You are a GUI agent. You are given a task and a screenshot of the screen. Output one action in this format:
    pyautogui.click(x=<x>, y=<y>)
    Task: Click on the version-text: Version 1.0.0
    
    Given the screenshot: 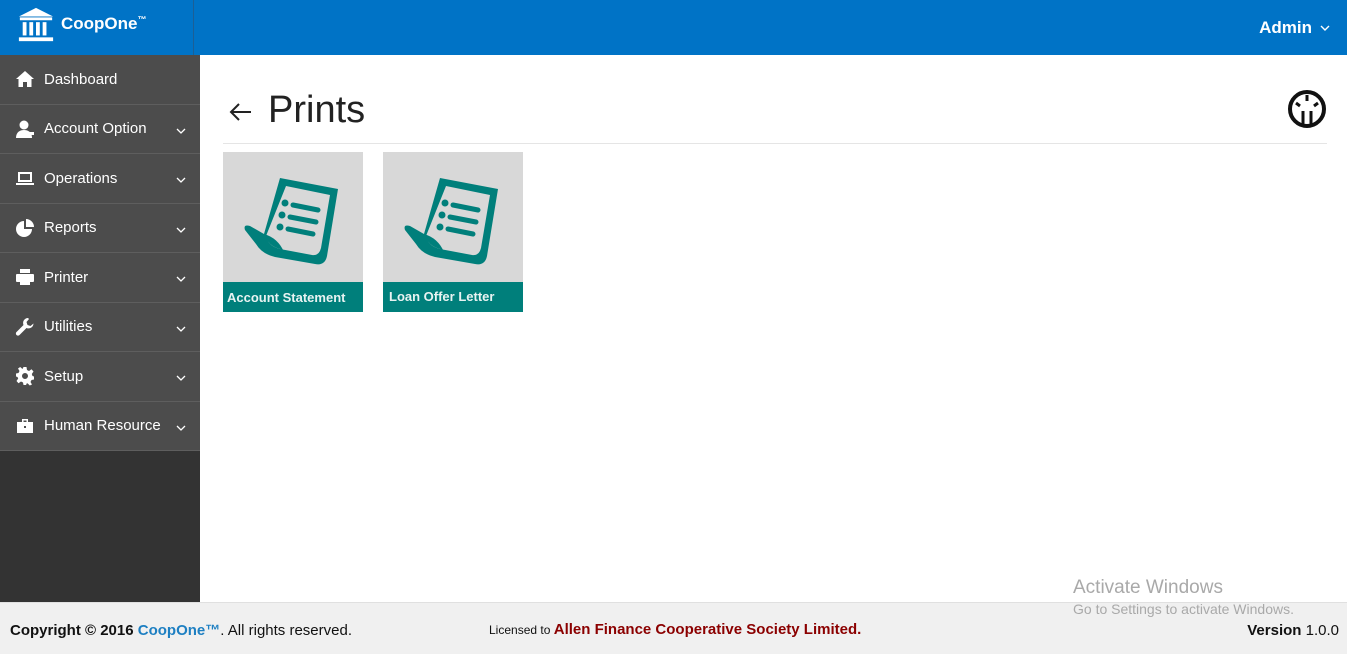 What is the action you would take?
    pyautogui.click(x=1293, y=630)
    